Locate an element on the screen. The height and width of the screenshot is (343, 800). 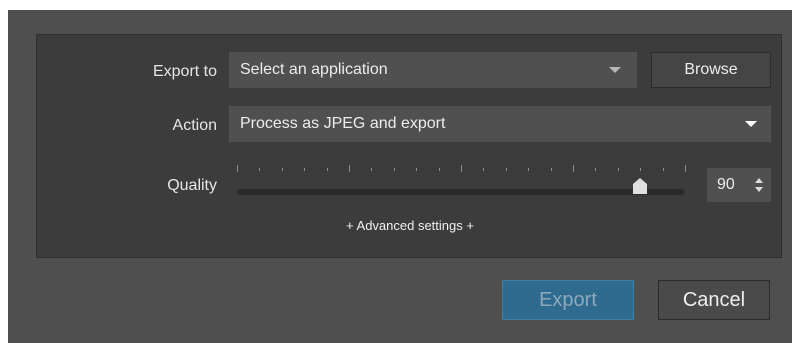
action-label: Action is located at coordinates (194, 125).